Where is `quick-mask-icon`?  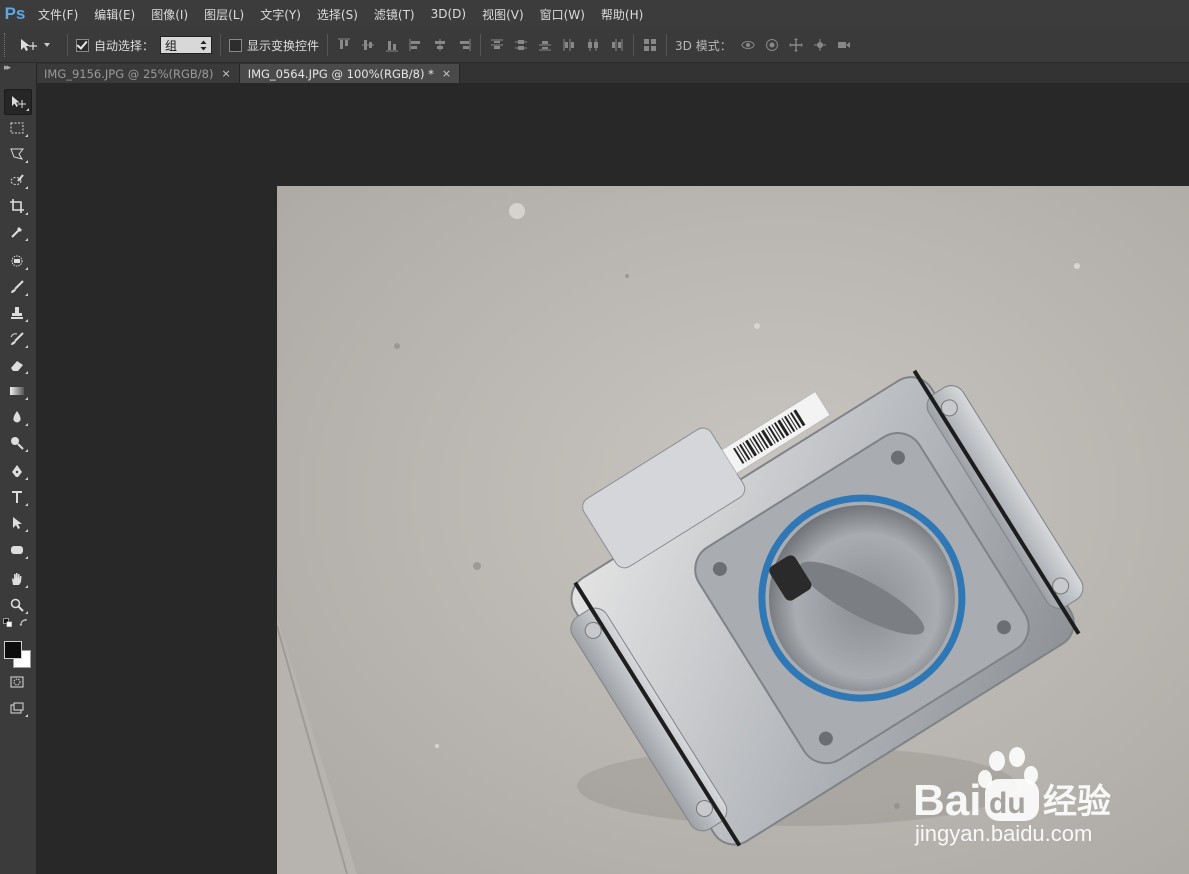 quick-mask-icon is located at coordinates (17, 682).